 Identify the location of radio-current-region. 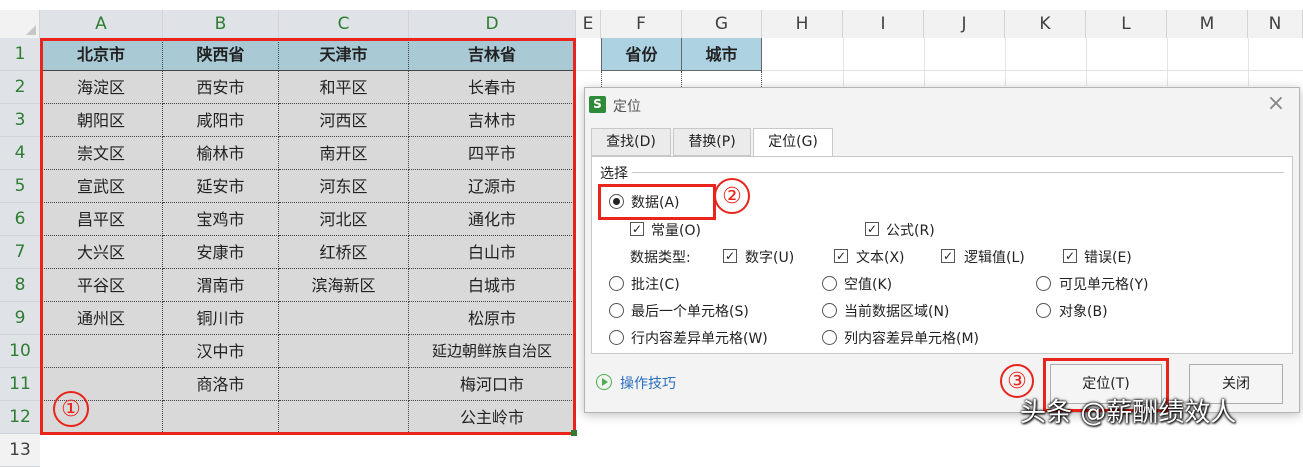
(829, 310).